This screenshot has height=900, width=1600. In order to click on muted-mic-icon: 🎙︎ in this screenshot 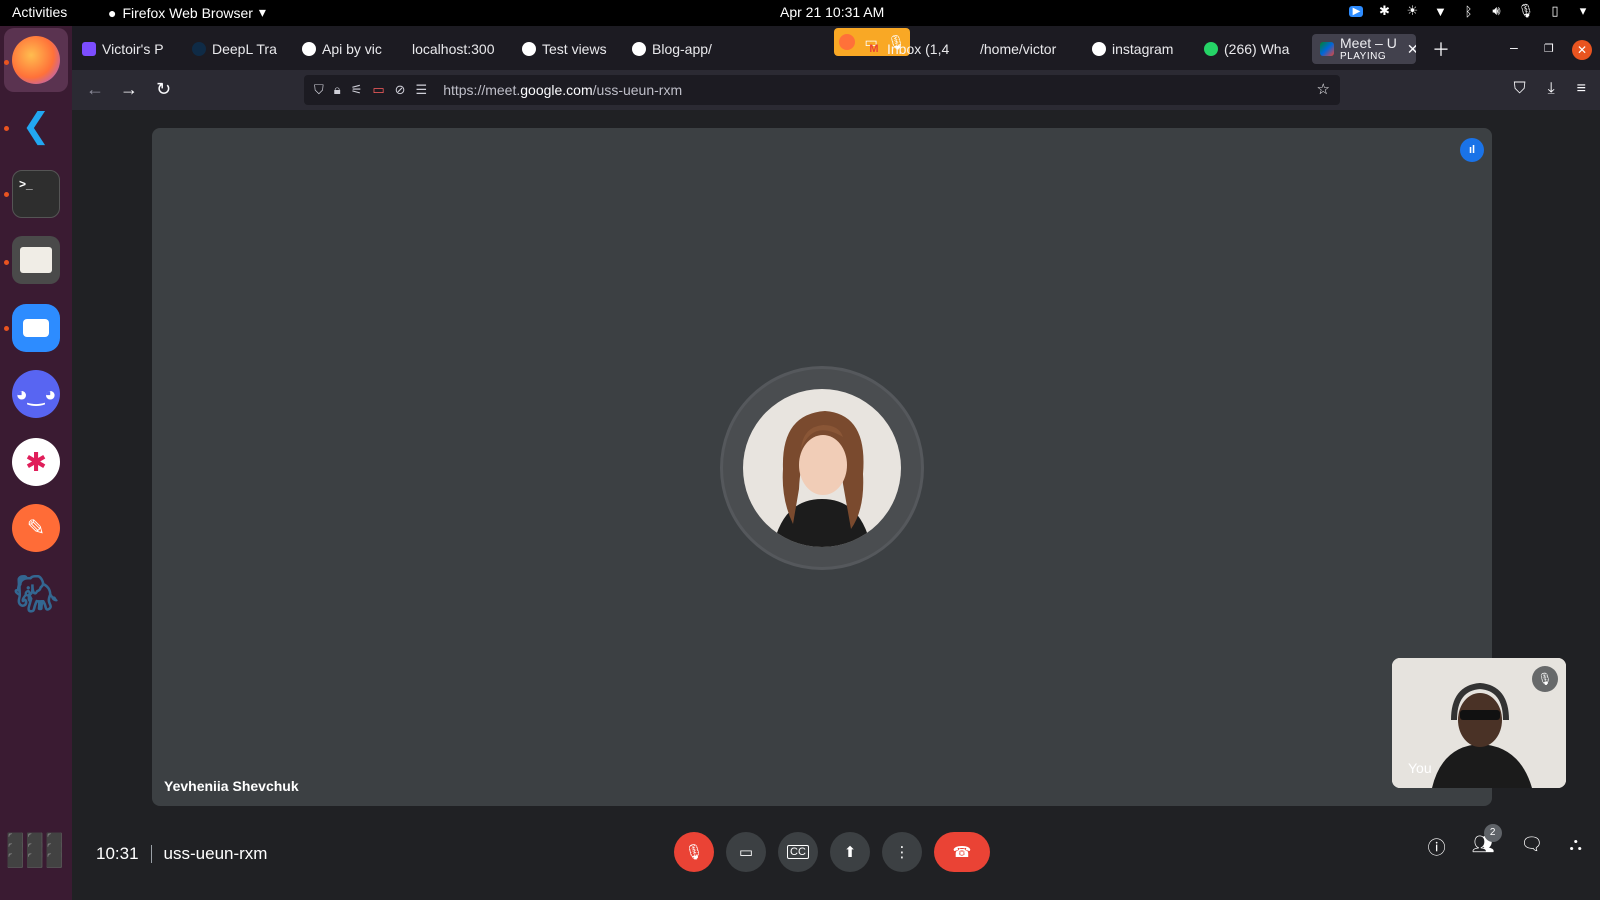, I will do `click(1545, 679)`.